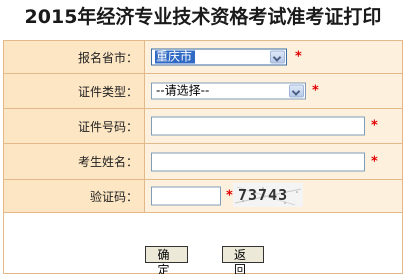  I want to click on id-type-select: --请选择--, so click(228, 91).